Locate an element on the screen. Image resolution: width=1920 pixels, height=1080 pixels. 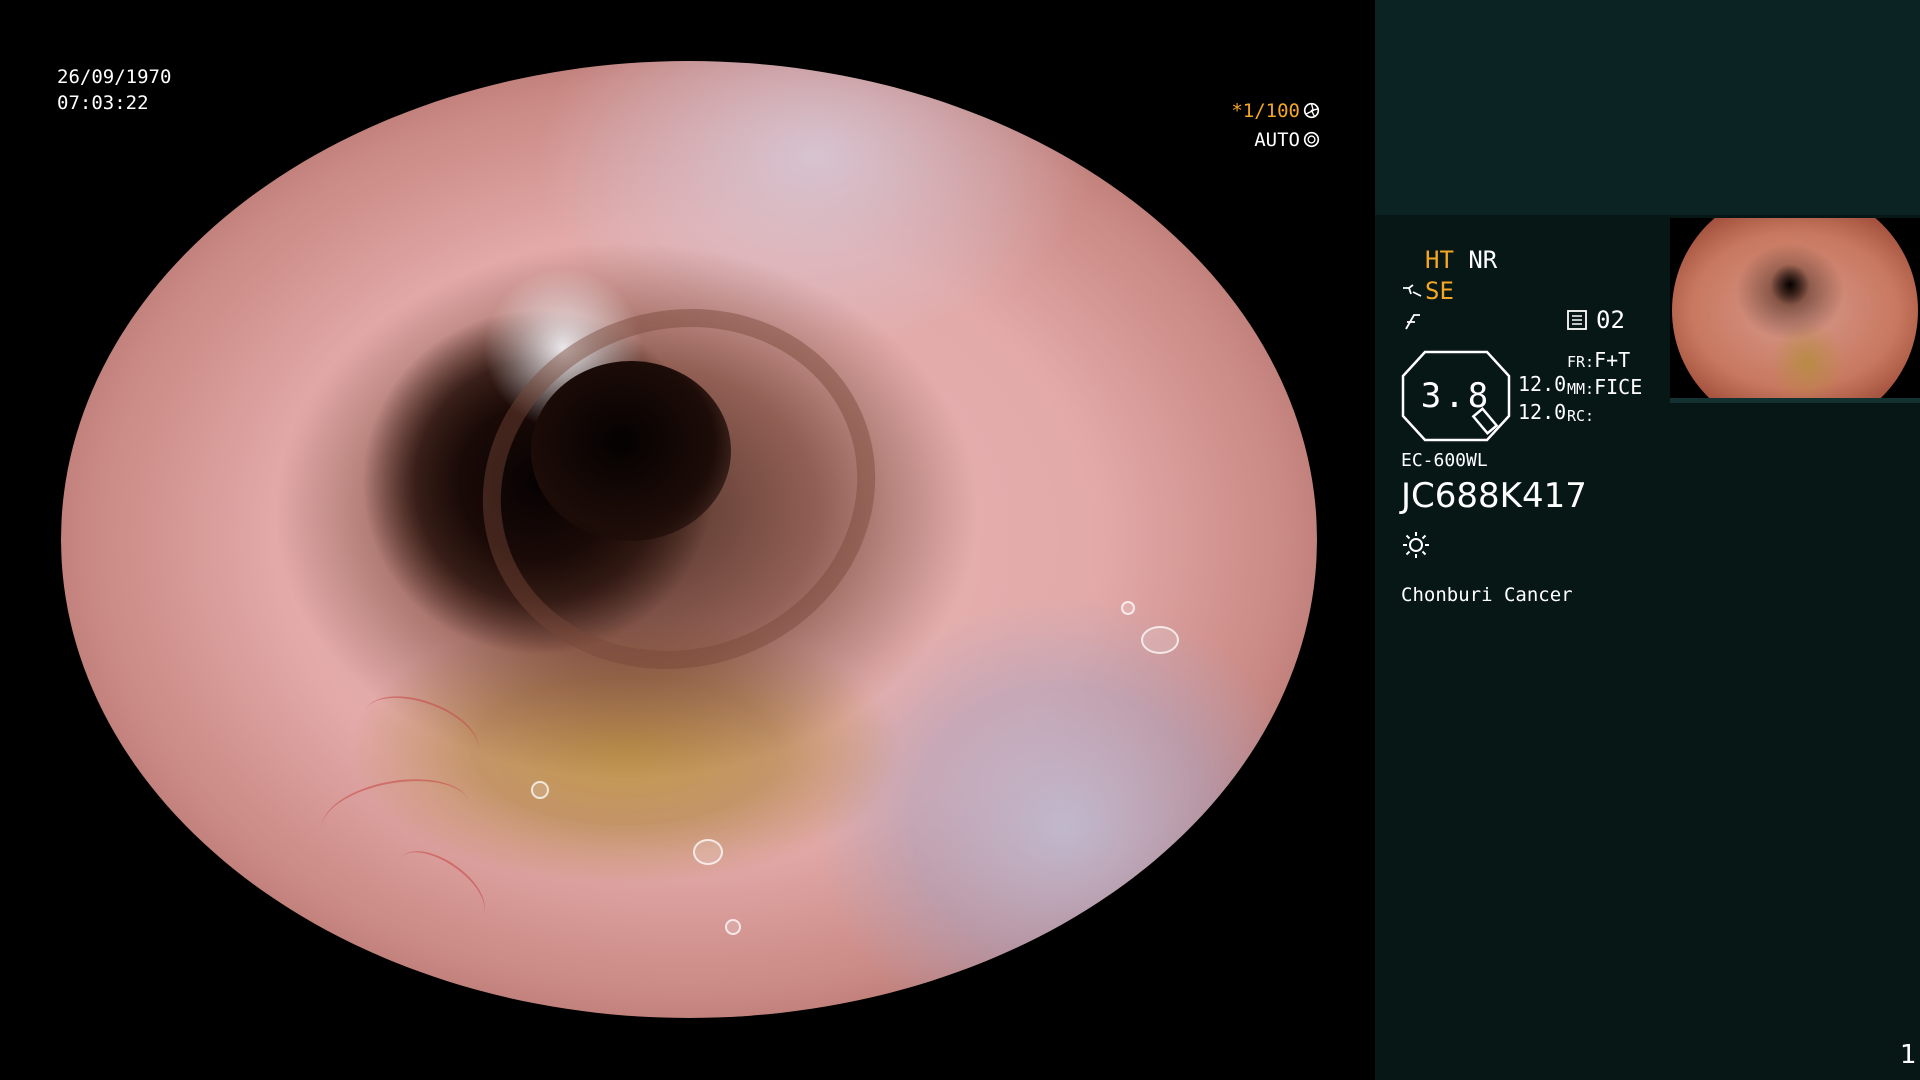
shutter-info: *1/100 AUTO is located at coordinates (1275, 126).